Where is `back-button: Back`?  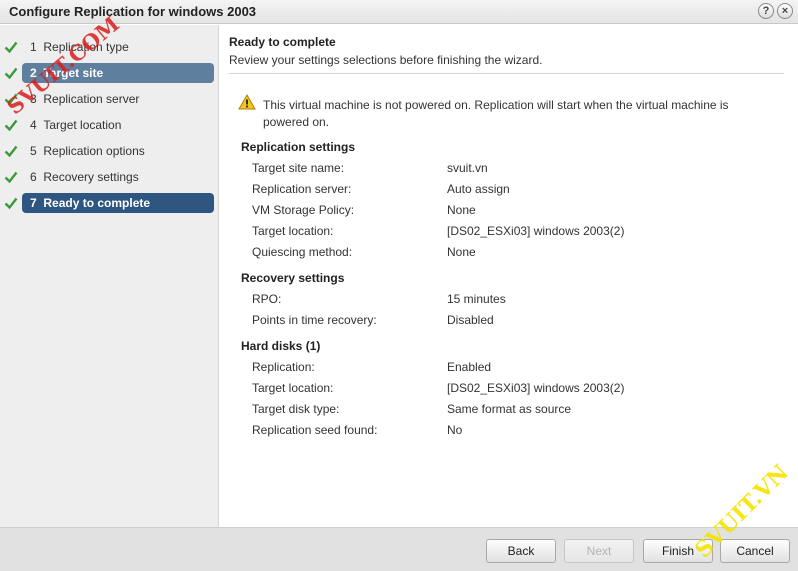
back-button: Back is located at coordinates (521, 551).